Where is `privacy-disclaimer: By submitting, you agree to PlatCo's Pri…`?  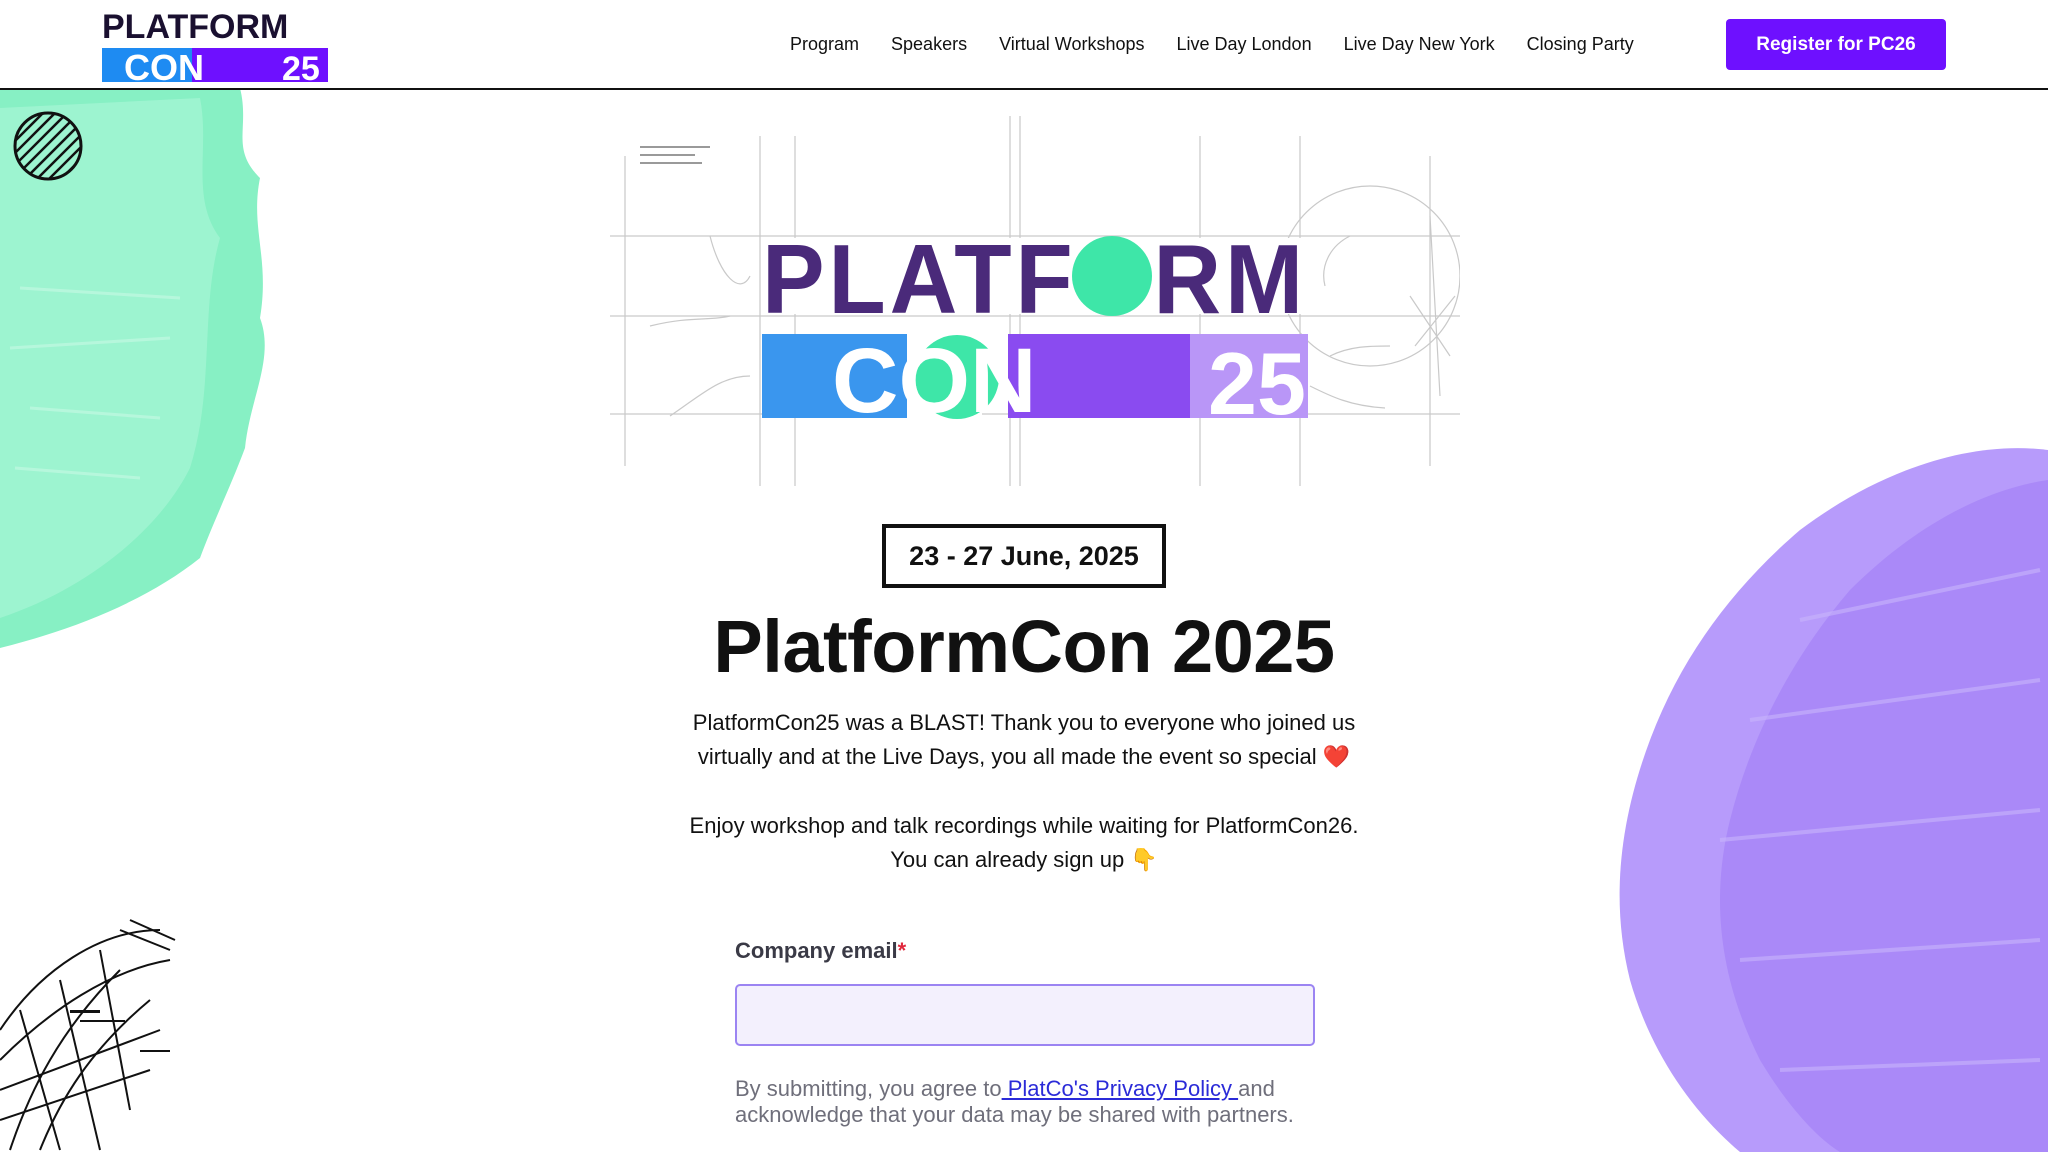
privacy-disclaimer: By submitting, you agree to PlatCo's Pri… is located at coordinates (1025, 1102).